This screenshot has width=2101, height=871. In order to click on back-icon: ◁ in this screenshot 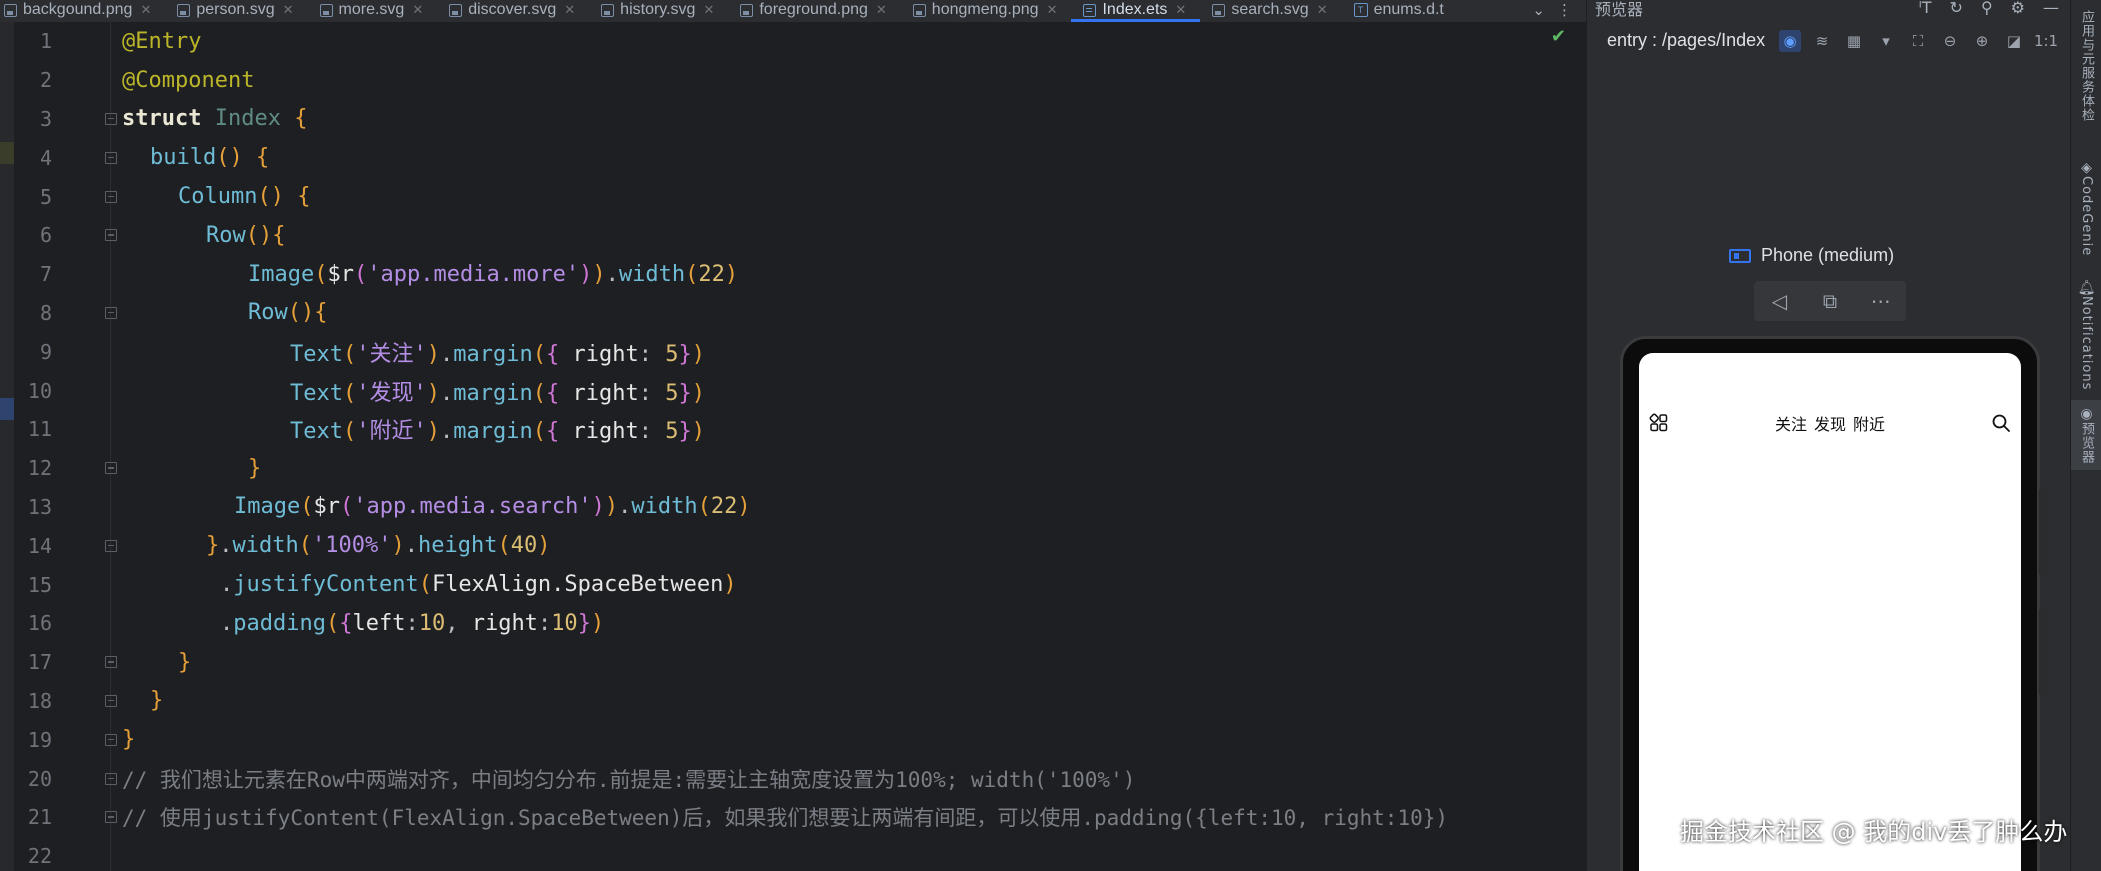, I will do `click(1779, 301)`.